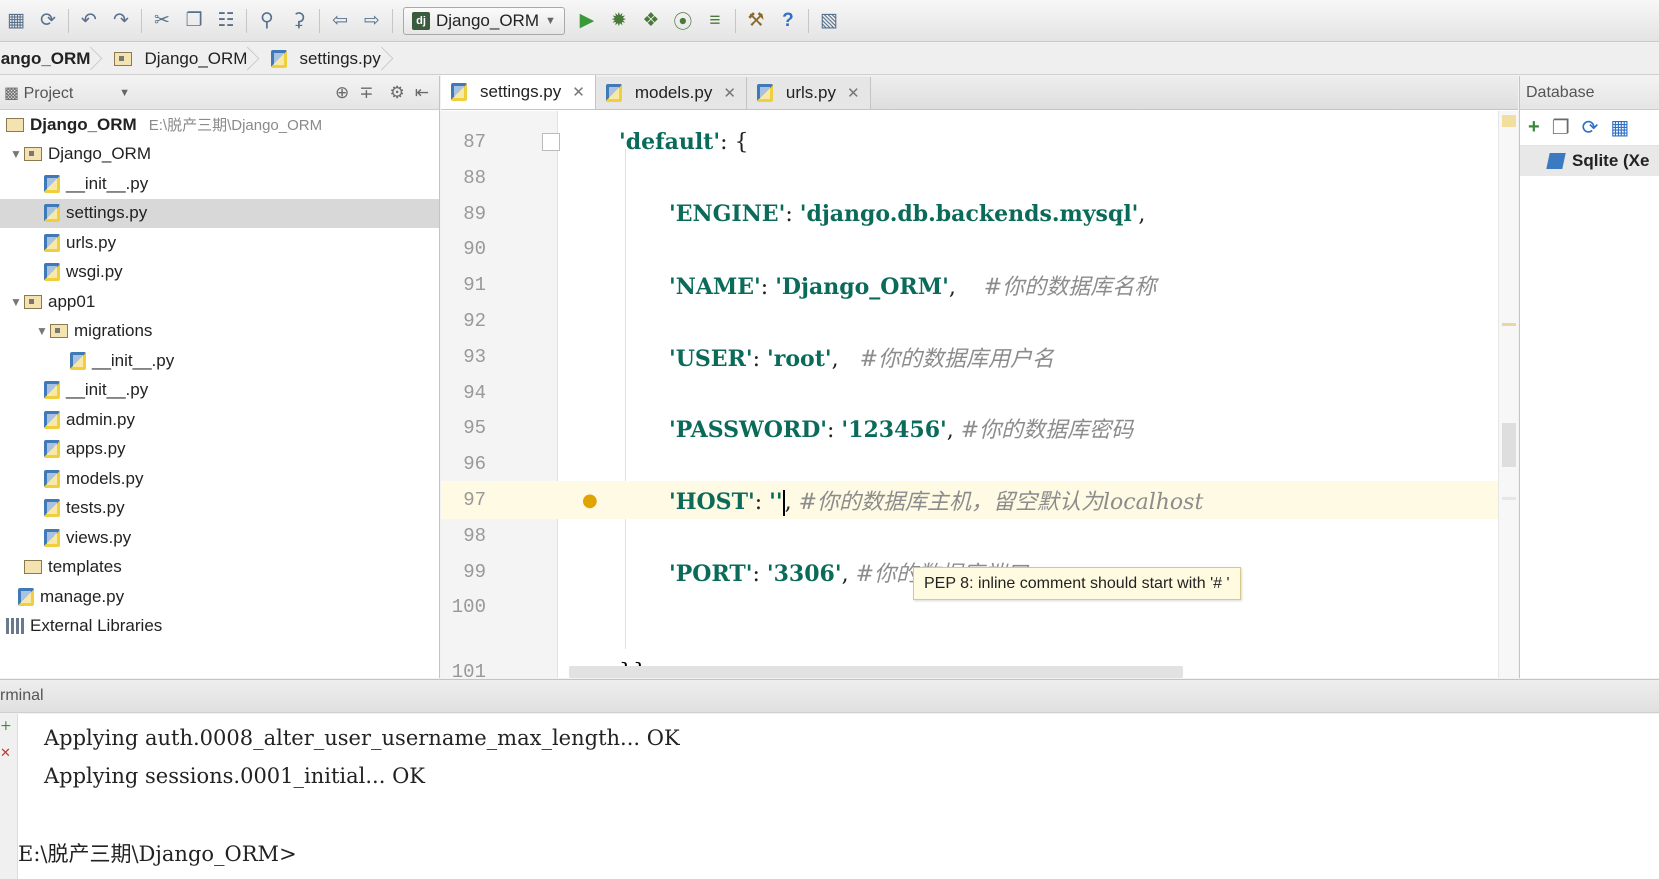 The image size is (1659, 879). What do you see at coordinates (422, 93) in the screenshot?
I see `hide-panel-icon: ⇤` at bounding box center [422, 93].